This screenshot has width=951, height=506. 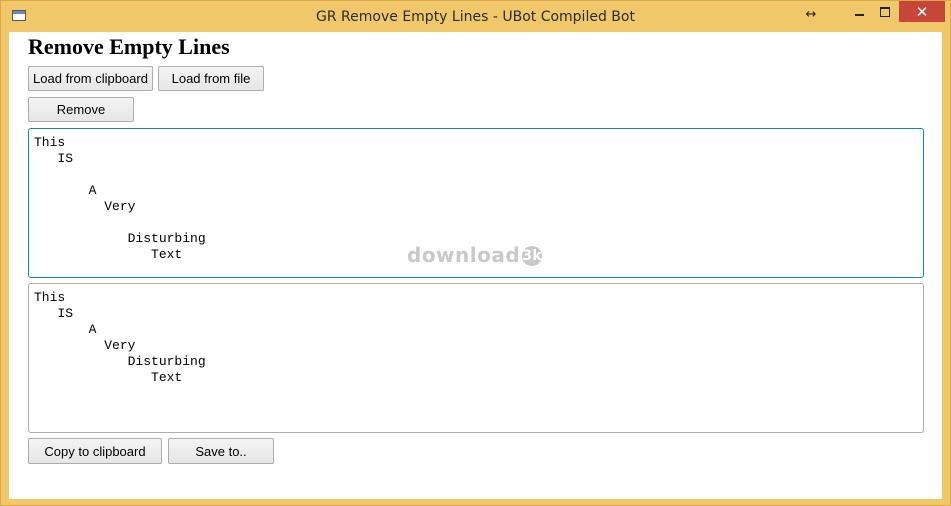 I want to click on remove-button: Remove, so click(x=81, y=109).